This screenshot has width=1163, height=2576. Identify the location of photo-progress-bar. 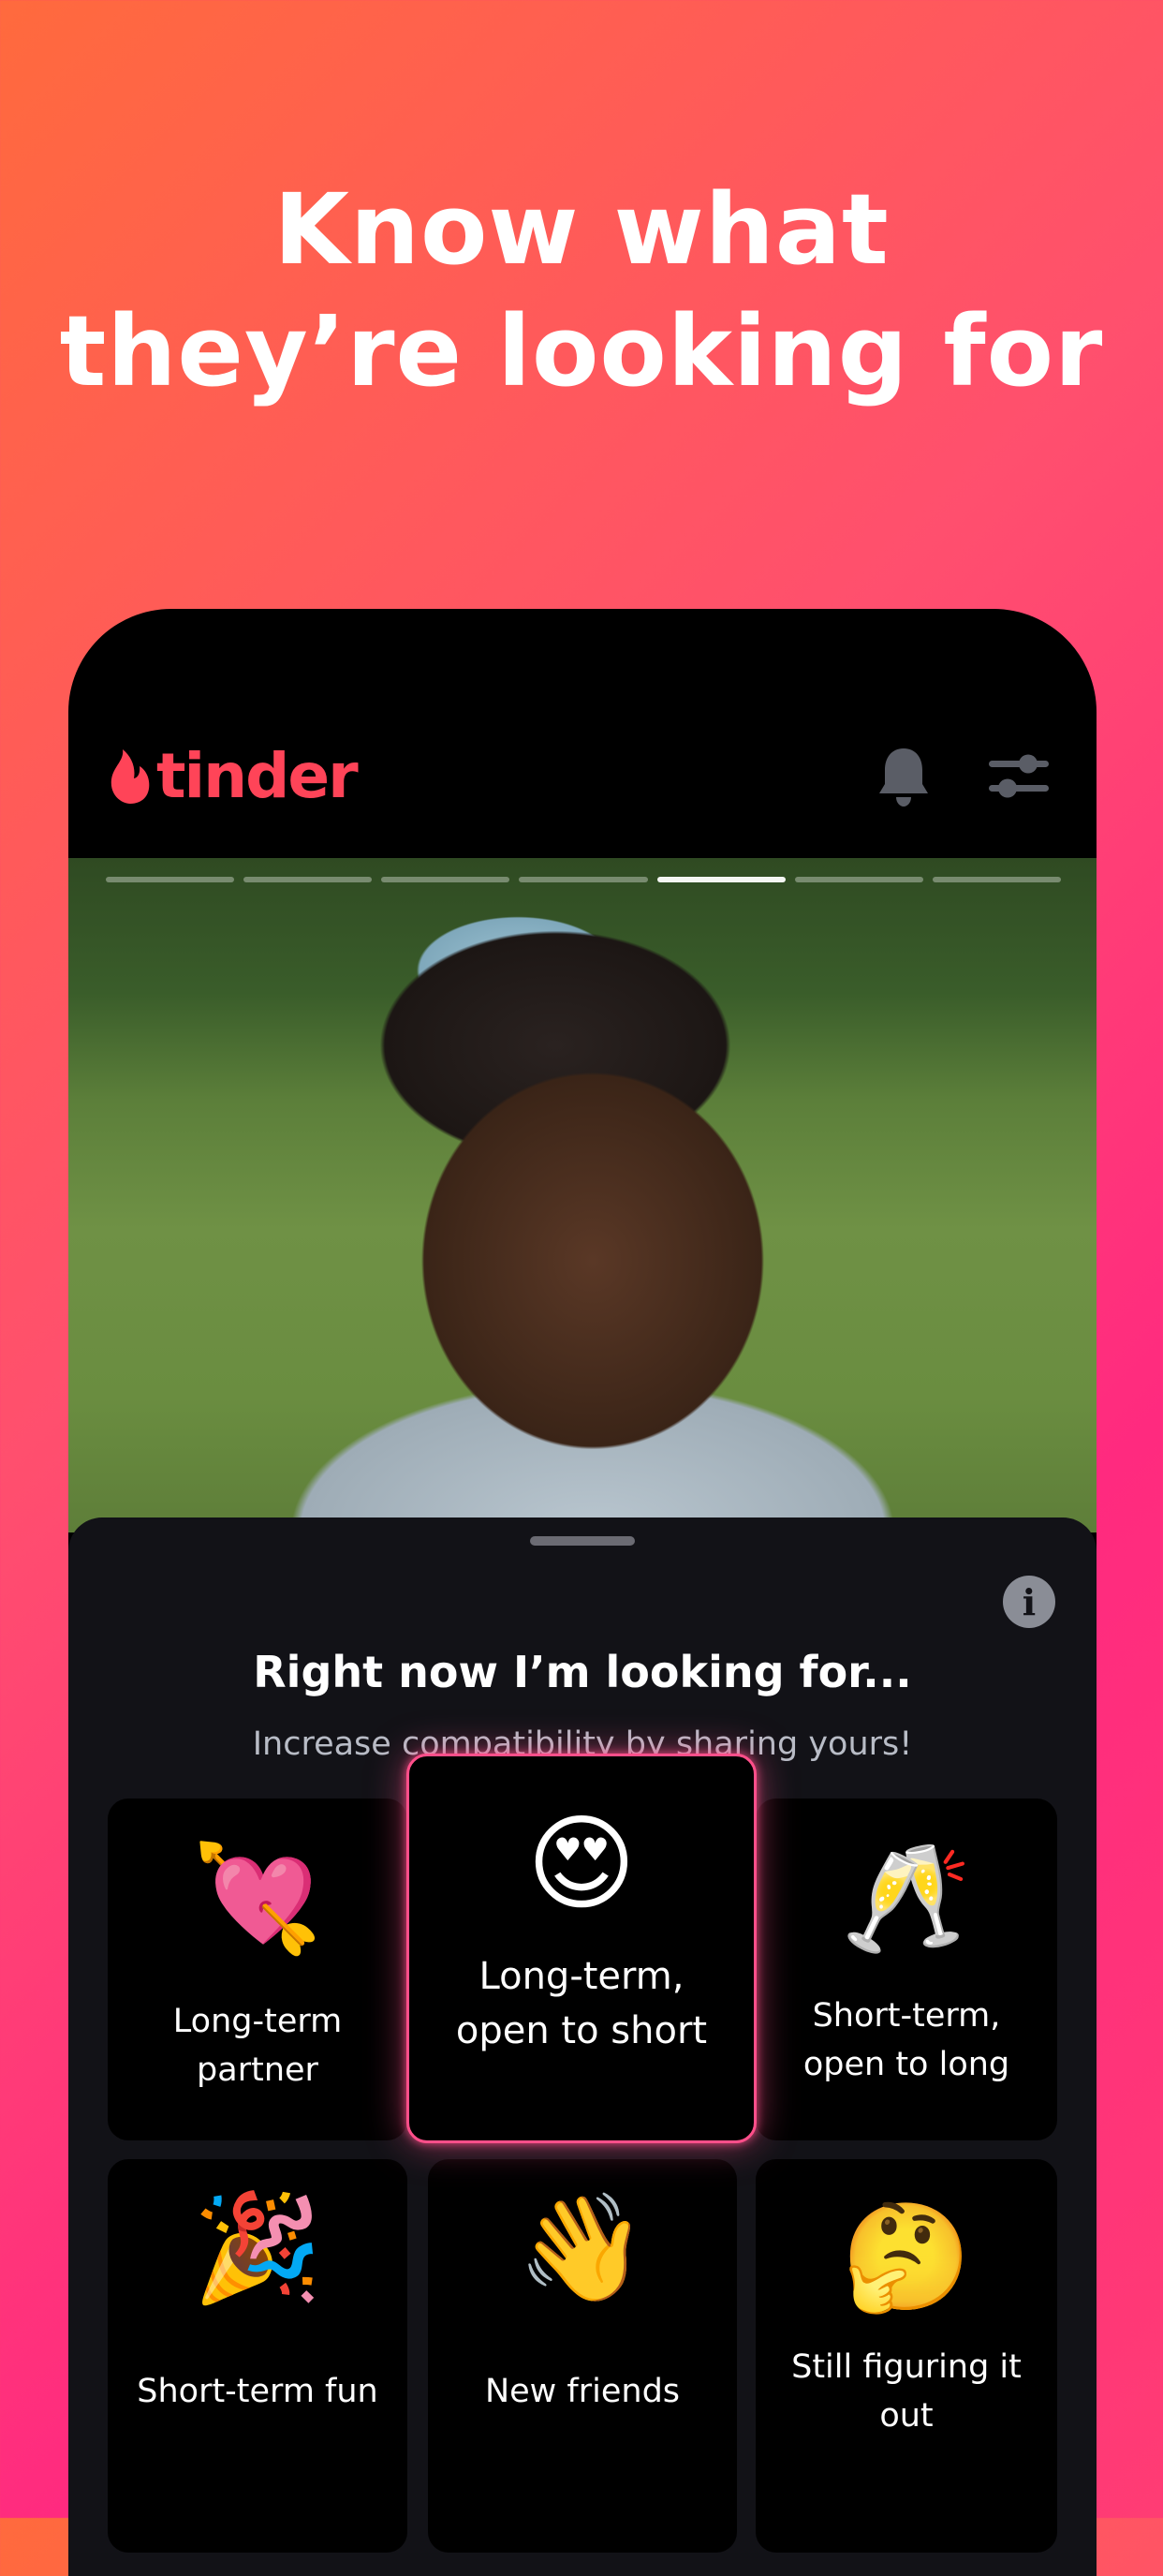
(583, 879).